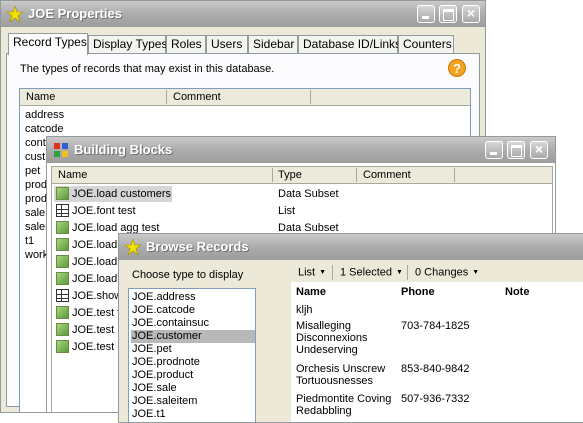 The height and width of the screenshot is (423, 583). Describe the element at coordinates (36, 255) in the screenshot. I see `list-item: work` at that location.